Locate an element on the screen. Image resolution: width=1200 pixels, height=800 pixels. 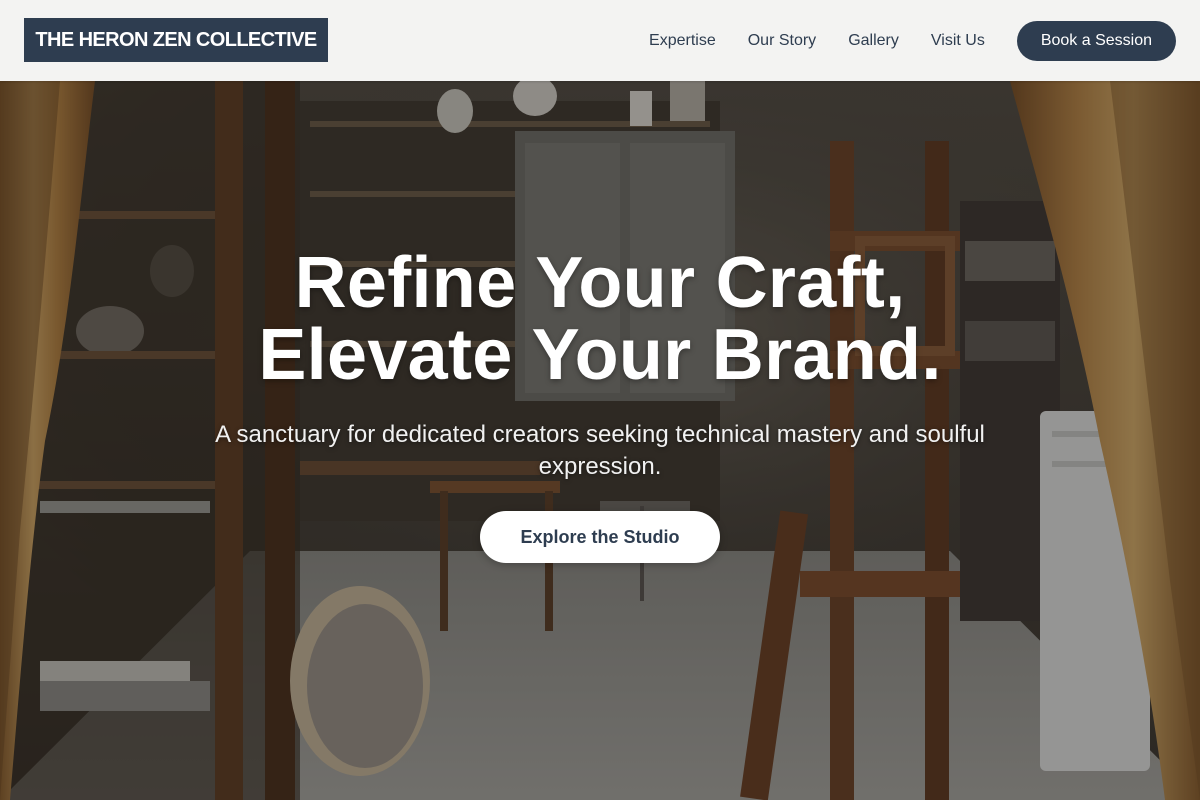
nav-link-expertise: Expertise is located at coordinates (682, 41).